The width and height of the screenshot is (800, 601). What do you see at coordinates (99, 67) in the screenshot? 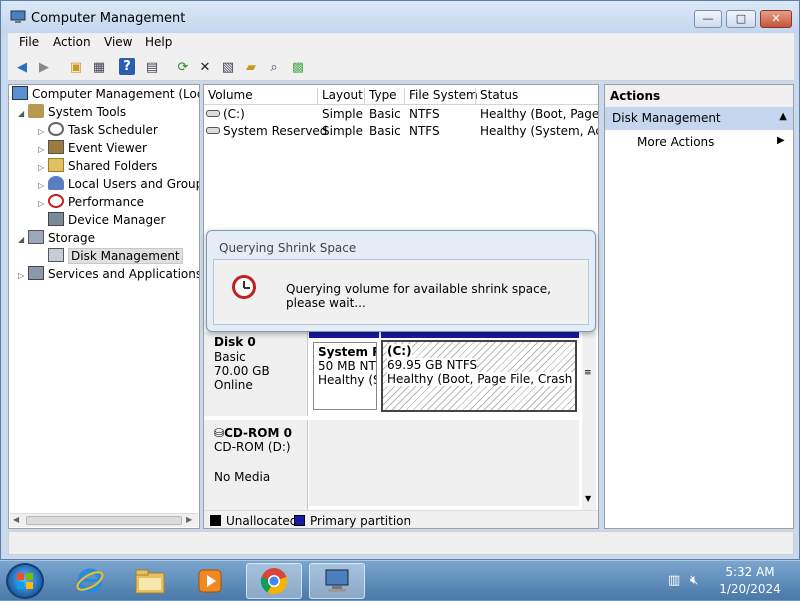
I see `show-hide-tree-icon: ▦` at bounding box center [99, 67].